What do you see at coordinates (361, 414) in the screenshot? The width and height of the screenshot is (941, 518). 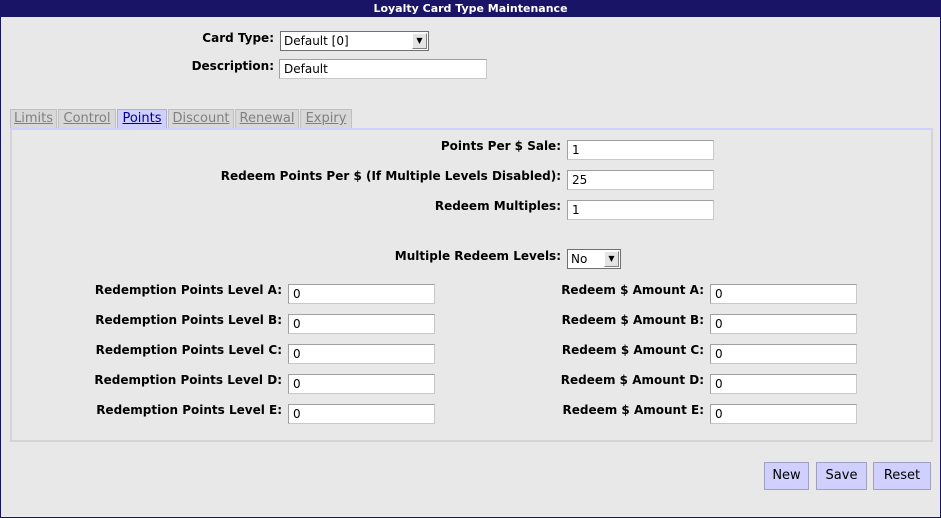 I see `redemption-points-level-e-input: 0` at bounding box center [361, 414].